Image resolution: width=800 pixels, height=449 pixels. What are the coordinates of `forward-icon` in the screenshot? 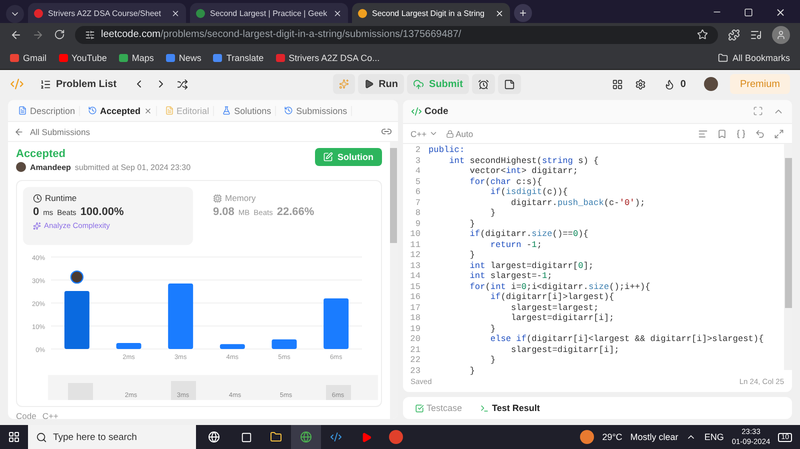 It's located at (38, 34).